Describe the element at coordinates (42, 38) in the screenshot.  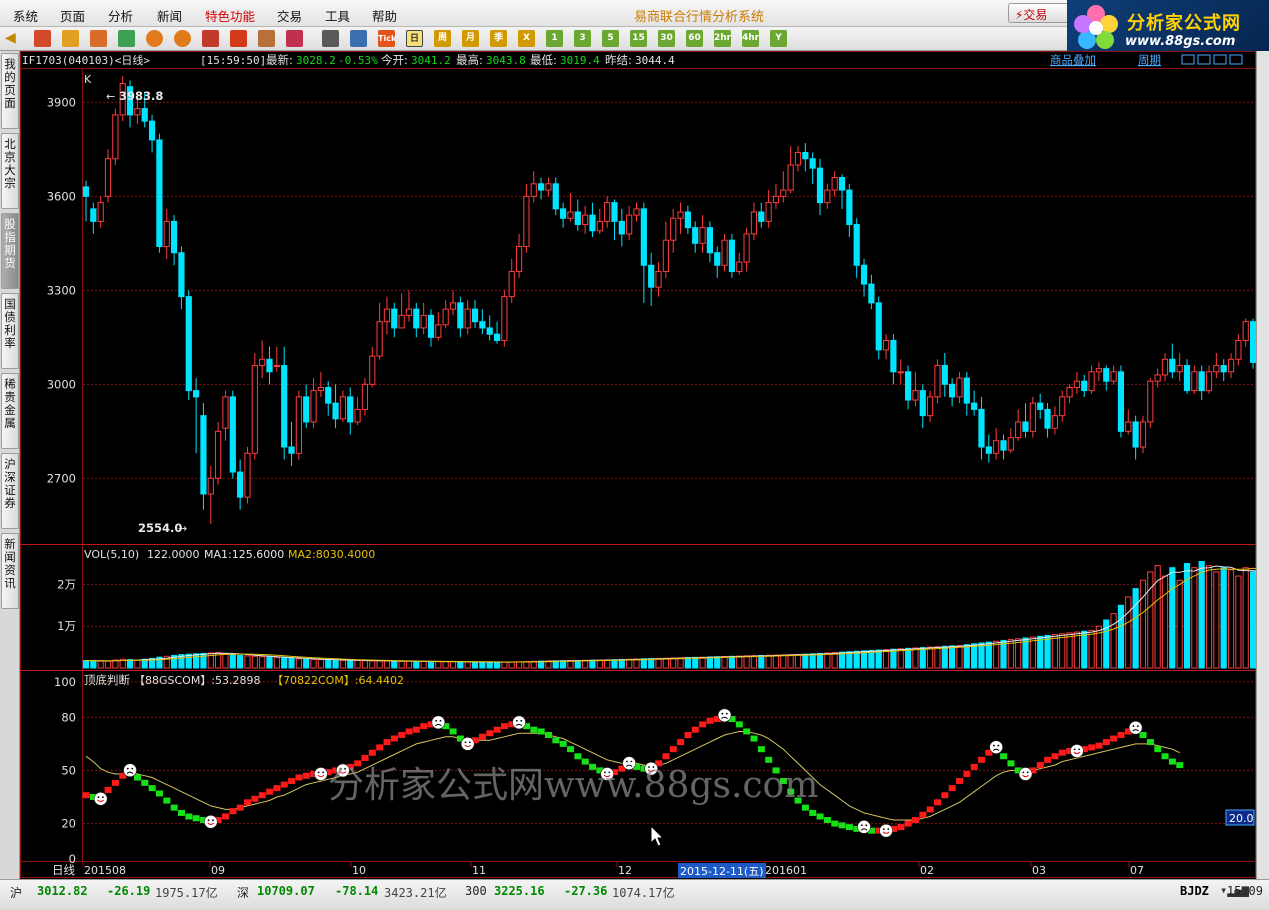
I see `home-icon` at that location.